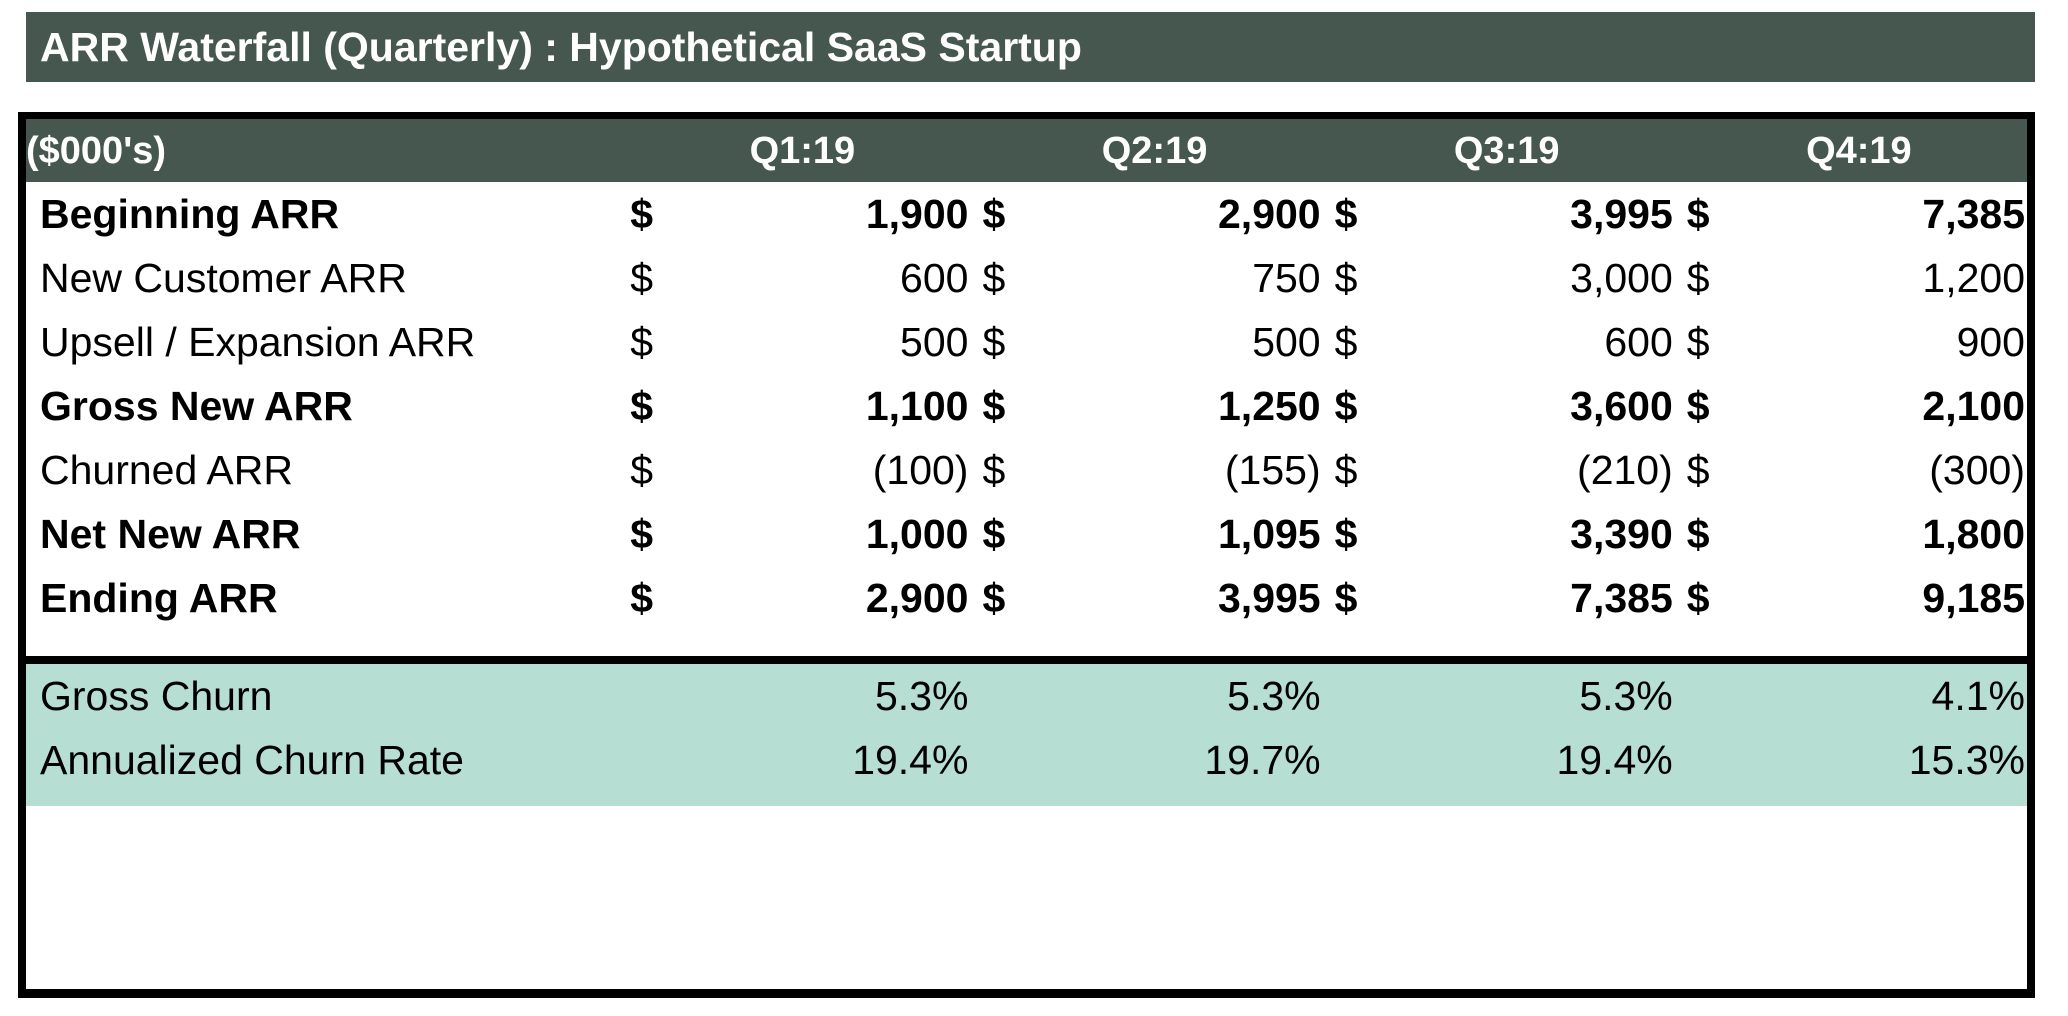 The image size is (2068, 1016). I want to click on cell-gross-churn-q4: 4.1%, so click(1893, 696).